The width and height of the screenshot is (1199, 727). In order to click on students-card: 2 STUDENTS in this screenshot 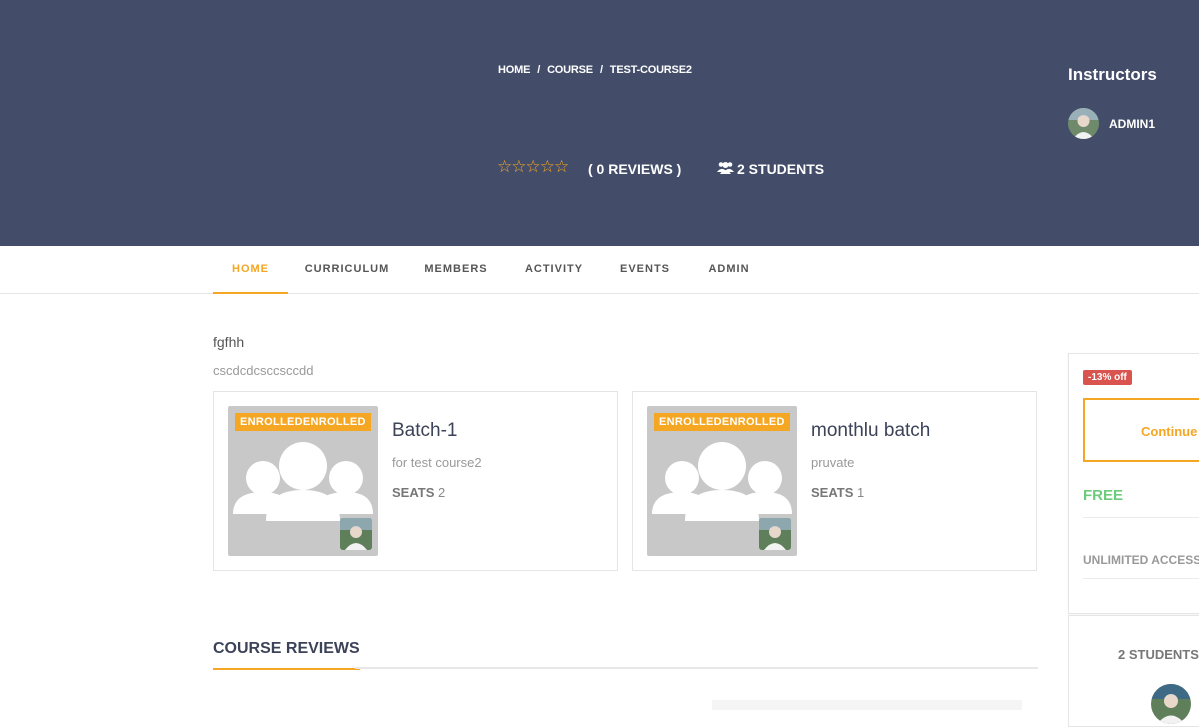, I will do `click(1133, 671)`.